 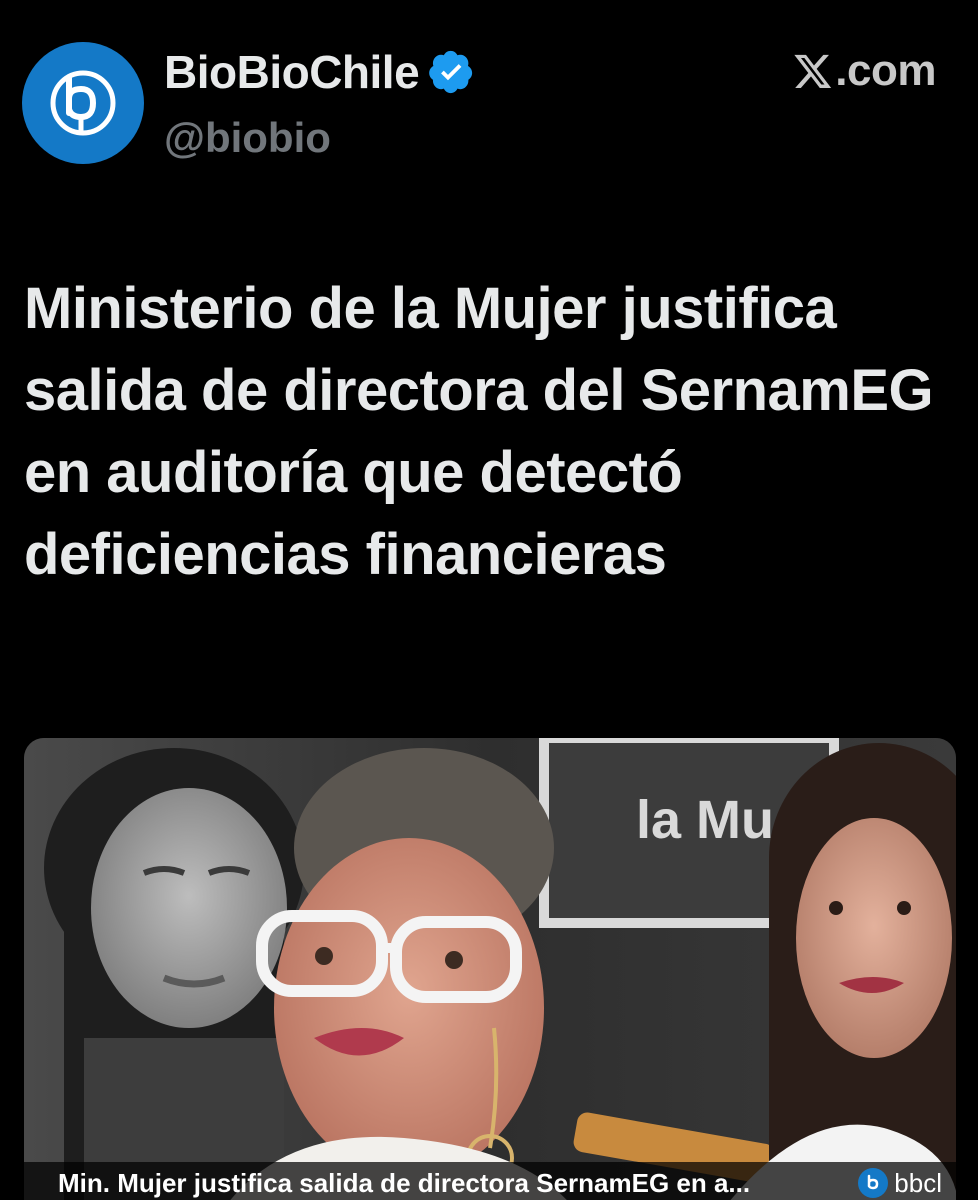 I want to click on media-domain-text: bbcl, so click(x=918, y=1182).